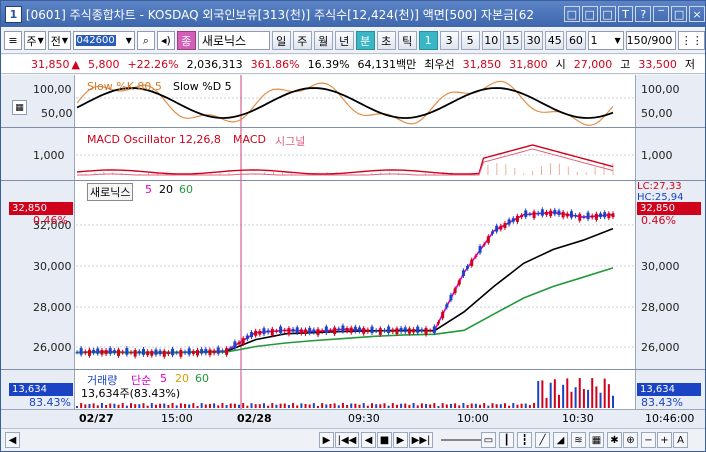 The width and height of the screenshot is (706, 452). Describe the element at coordinates (664, 440) in the screenshot. I see `zoom-plus-button: +` at that location.